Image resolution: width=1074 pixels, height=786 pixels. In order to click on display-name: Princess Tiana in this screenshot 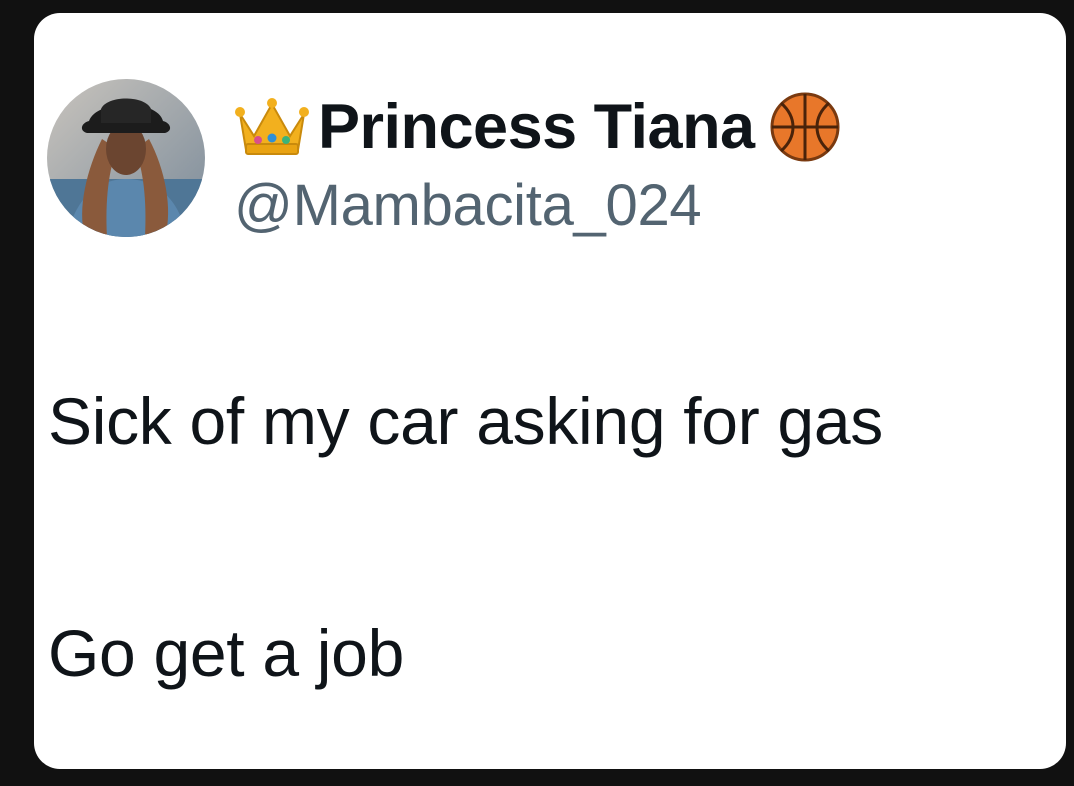, I will do `click(536, 127)`.